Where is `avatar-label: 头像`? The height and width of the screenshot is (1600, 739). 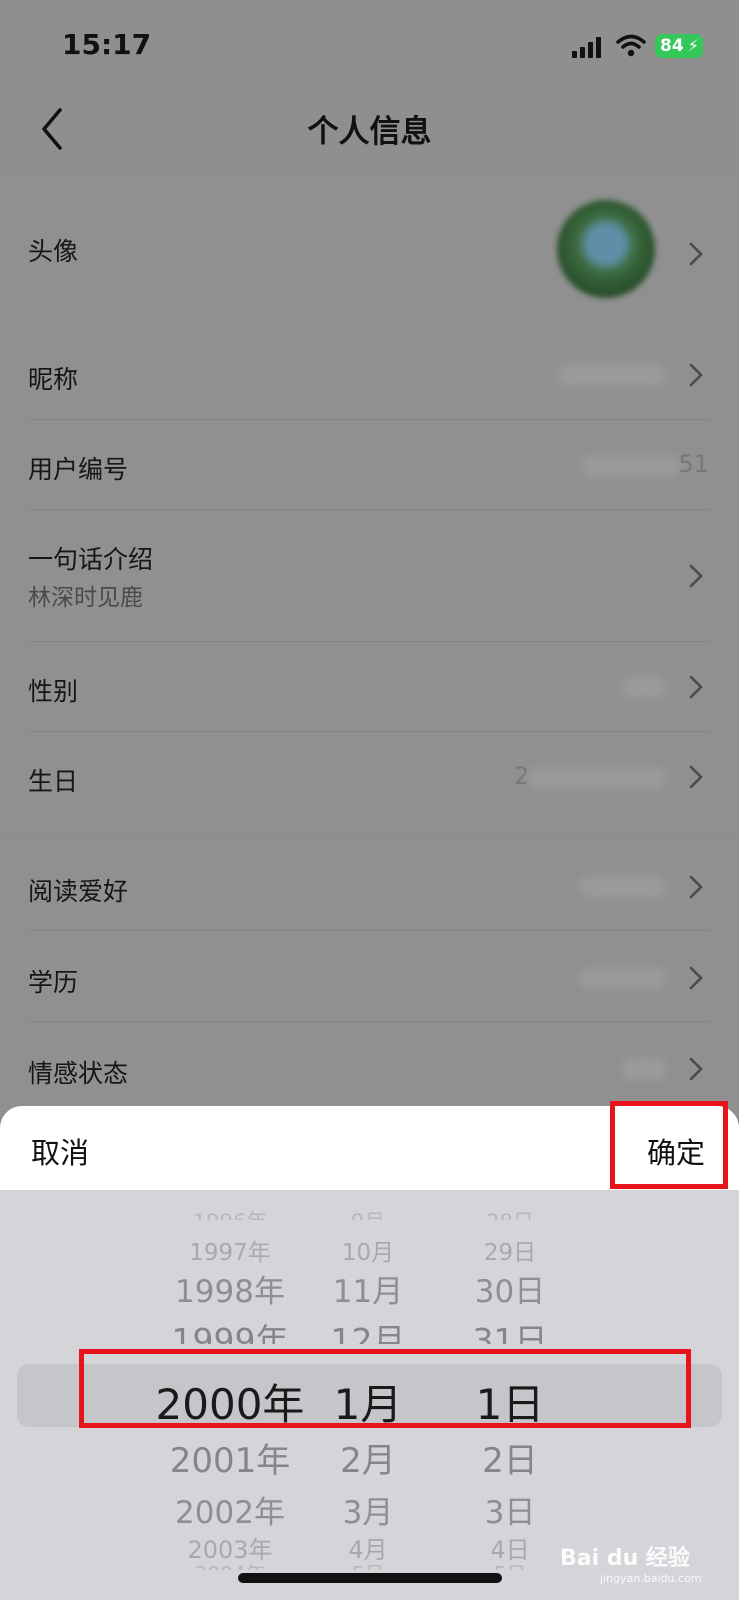 avatar-label: 头像 is located at coordinates (53, 251).